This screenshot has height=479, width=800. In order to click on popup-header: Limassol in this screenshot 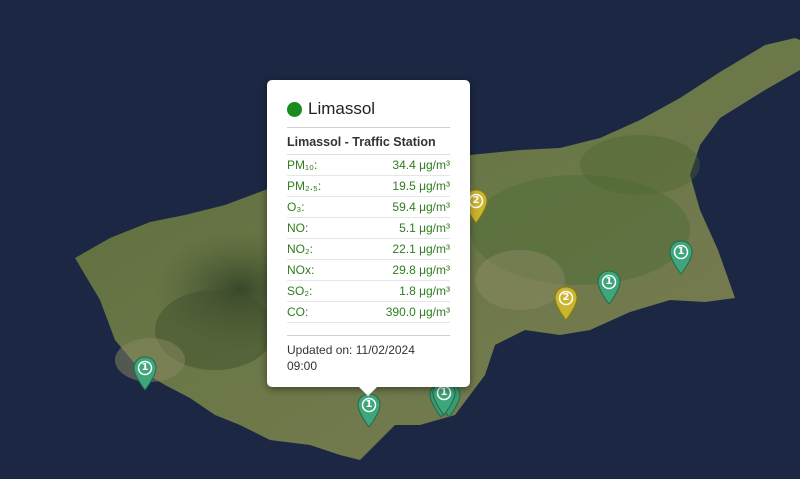, I will do `click(368, 109)`.